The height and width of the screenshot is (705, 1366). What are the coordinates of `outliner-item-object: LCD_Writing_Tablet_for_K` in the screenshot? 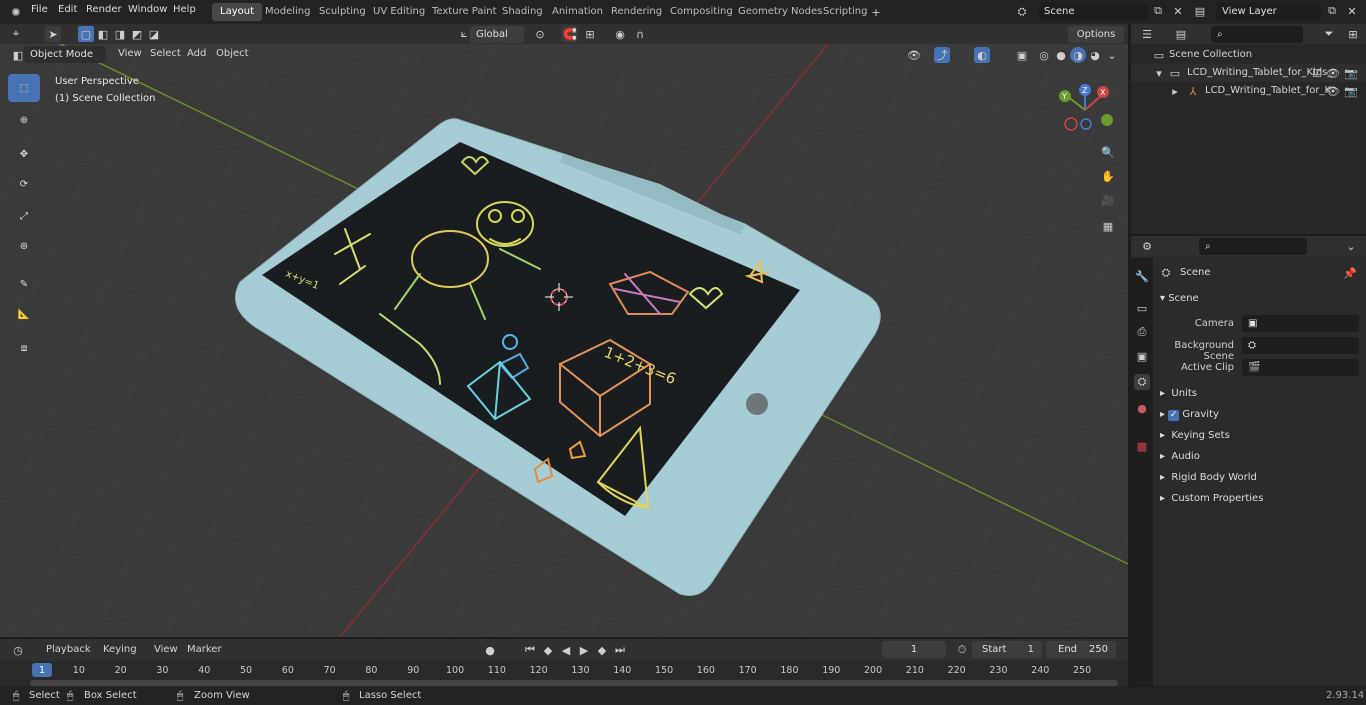 It's located at (1268, 90).